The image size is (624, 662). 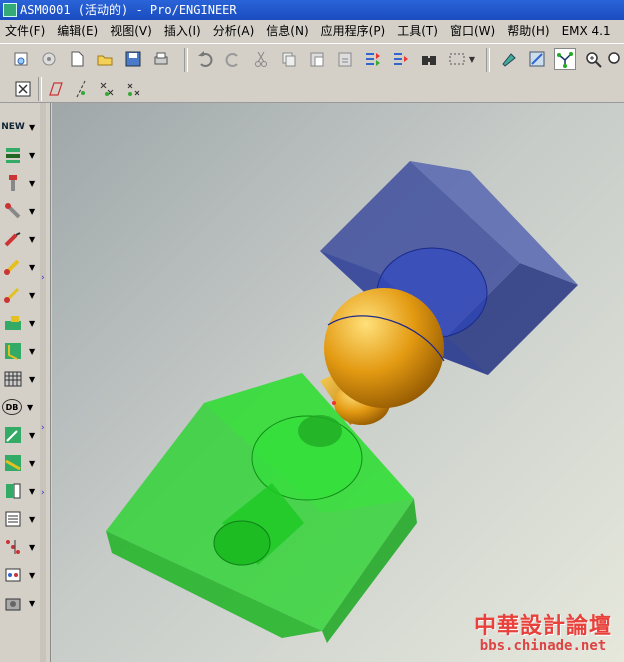 What do you see at coordinates (23, 89) in the screenshot?
I see `close-window-icon` at bounding box center [23, 89].